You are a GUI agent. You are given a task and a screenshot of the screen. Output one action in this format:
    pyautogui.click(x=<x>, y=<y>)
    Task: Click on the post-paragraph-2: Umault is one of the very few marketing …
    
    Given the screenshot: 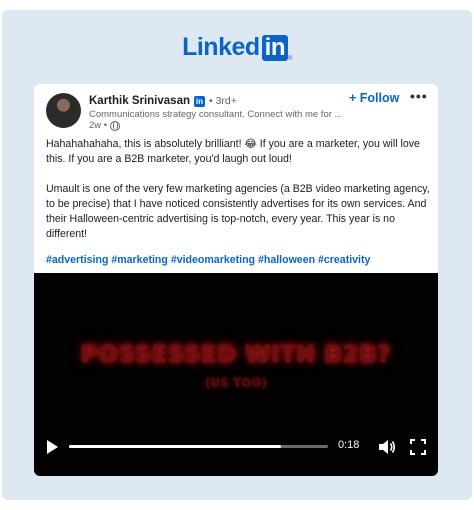 What is the action you would take?
    pyautogui.click(x=238, y=211)
    